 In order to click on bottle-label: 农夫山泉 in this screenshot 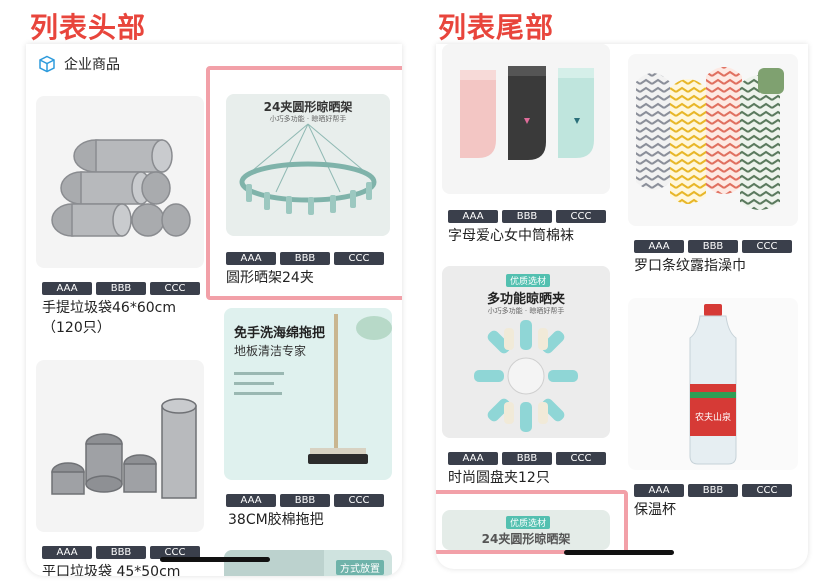, I will do `click(713, 417)`.